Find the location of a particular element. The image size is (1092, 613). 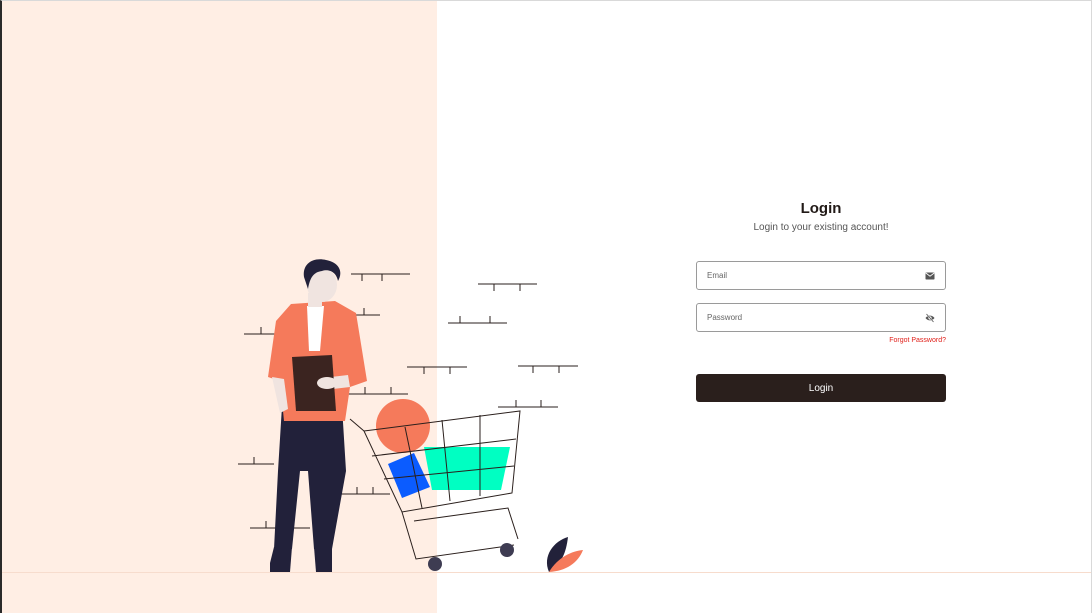

eye-slash-icon is located at coordinates (930, 318).